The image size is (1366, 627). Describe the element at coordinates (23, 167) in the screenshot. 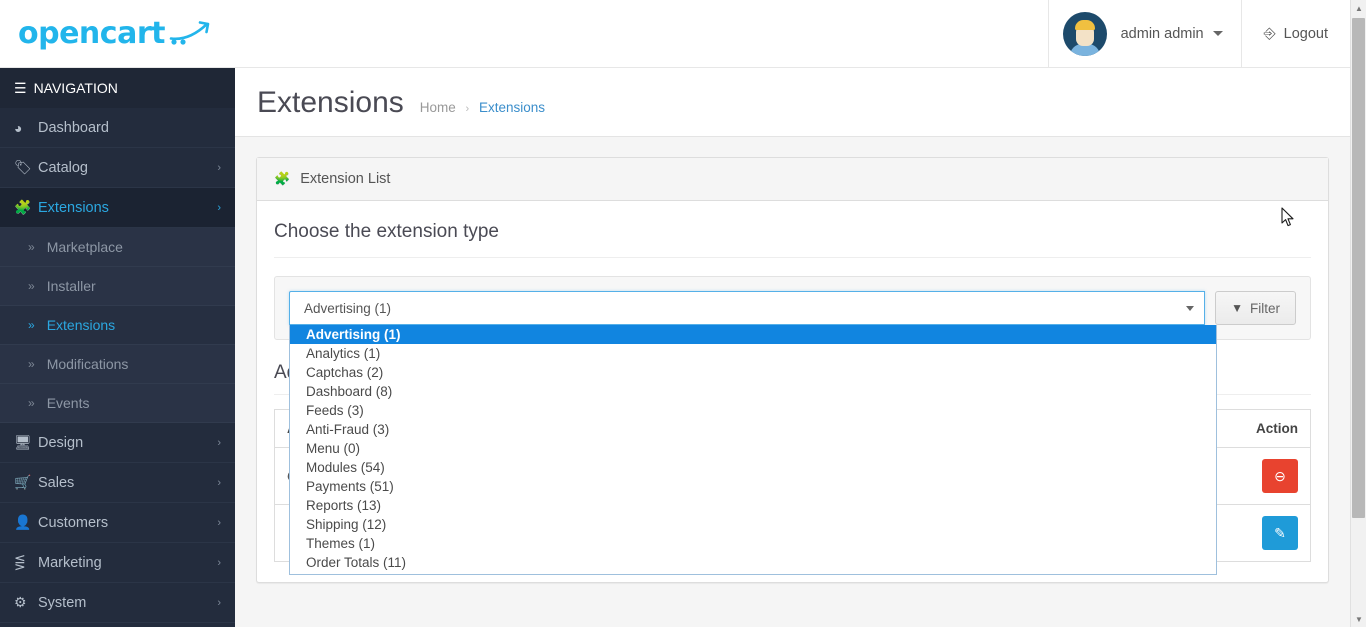

I see `tag-icon: 🏷` at that location.